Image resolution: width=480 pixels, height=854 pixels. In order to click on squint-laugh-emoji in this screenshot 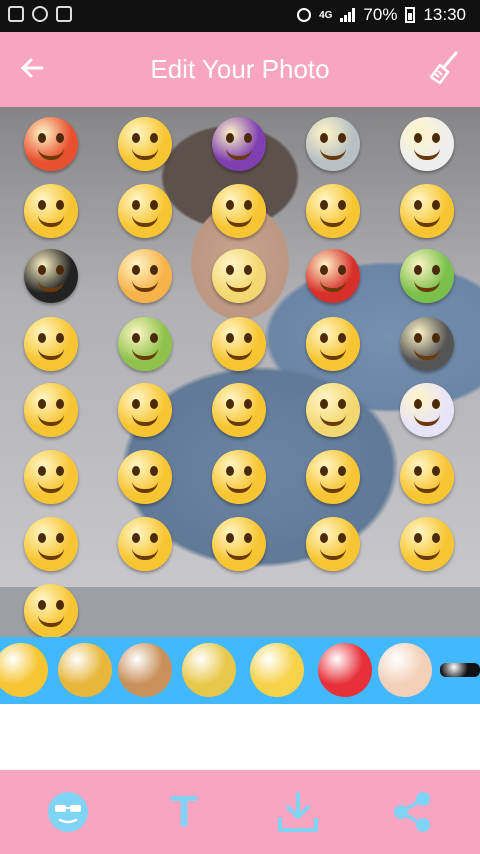, I will do `click(51, 610)`.